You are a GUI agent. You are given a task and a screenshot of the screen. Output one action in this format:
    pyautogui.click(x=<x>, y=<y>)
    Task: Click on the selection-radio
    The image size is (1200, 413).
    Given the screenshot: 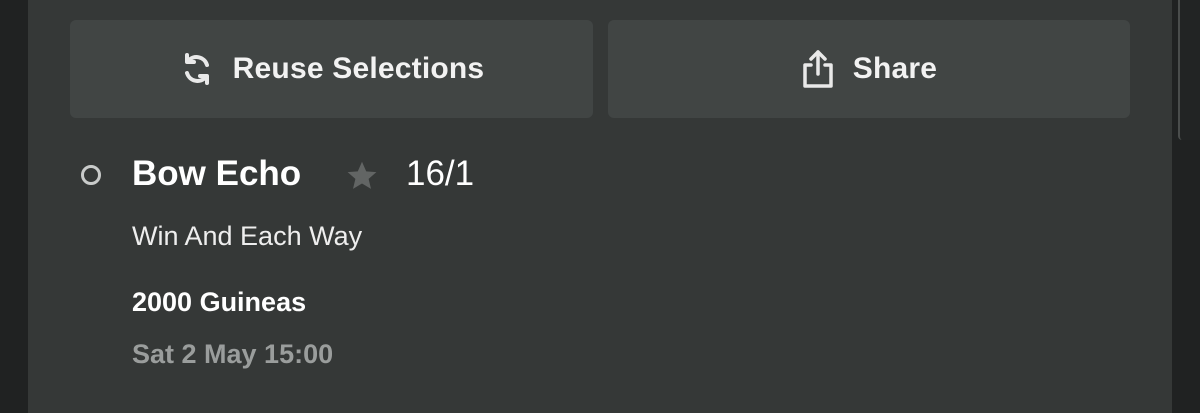 What is the action you would take?
    pyautogui.click(x=91, y=175)
    